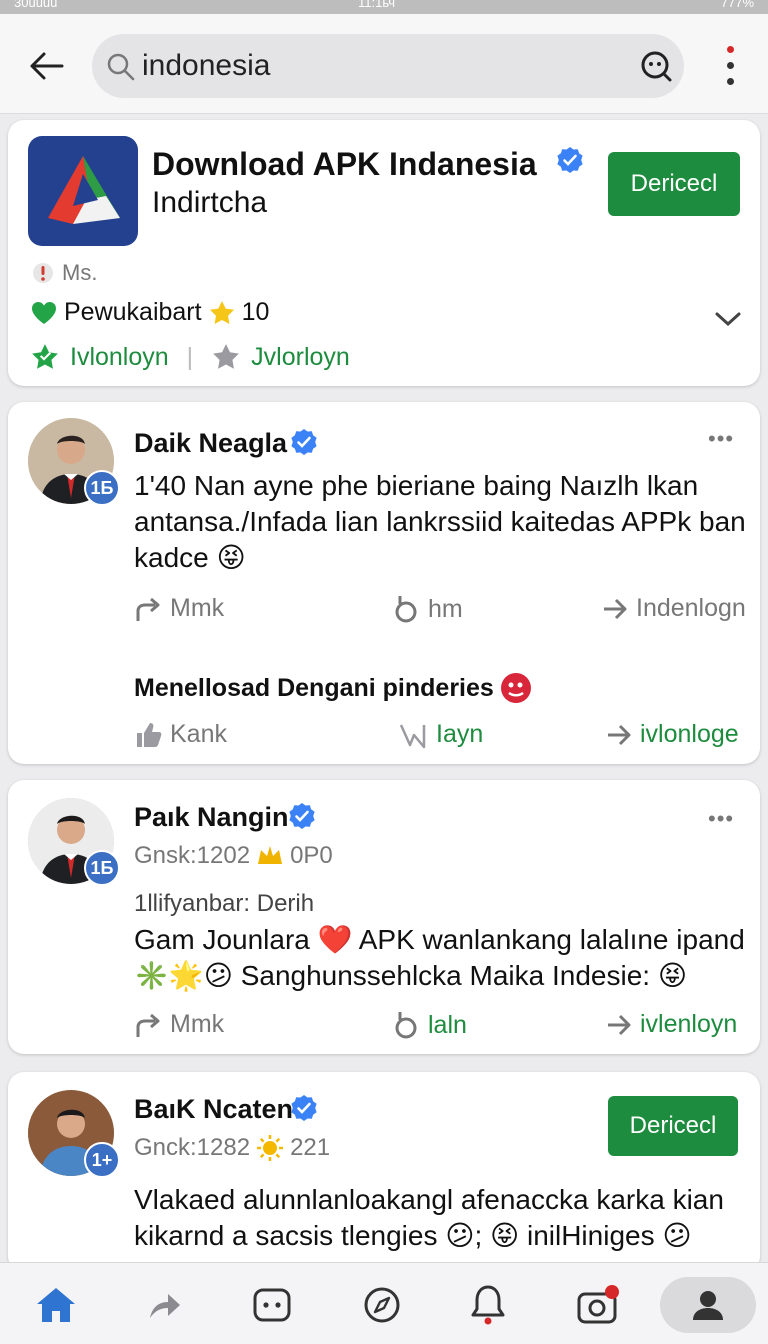  Describe the element at coordinates (689, 734) in the screenshot. I see `forward-label: ivlonloge` at that location.